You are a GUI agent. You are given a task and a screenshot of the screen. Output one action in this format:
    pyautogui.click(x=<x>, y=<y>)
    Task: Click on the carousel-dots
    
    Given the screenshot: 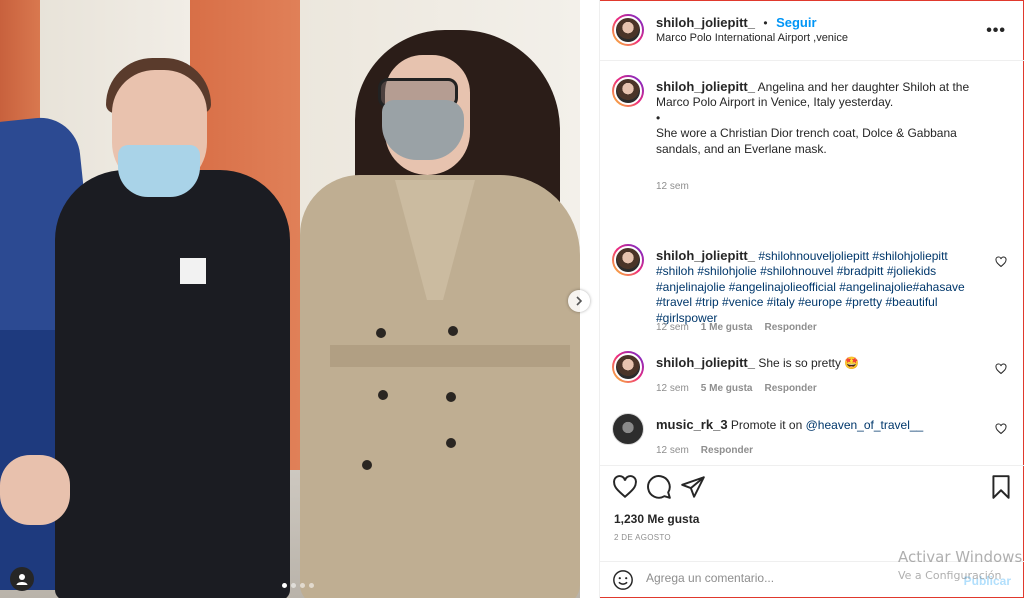 What is the action you would take?
    pyautogui.click(x=298, y=585)
    